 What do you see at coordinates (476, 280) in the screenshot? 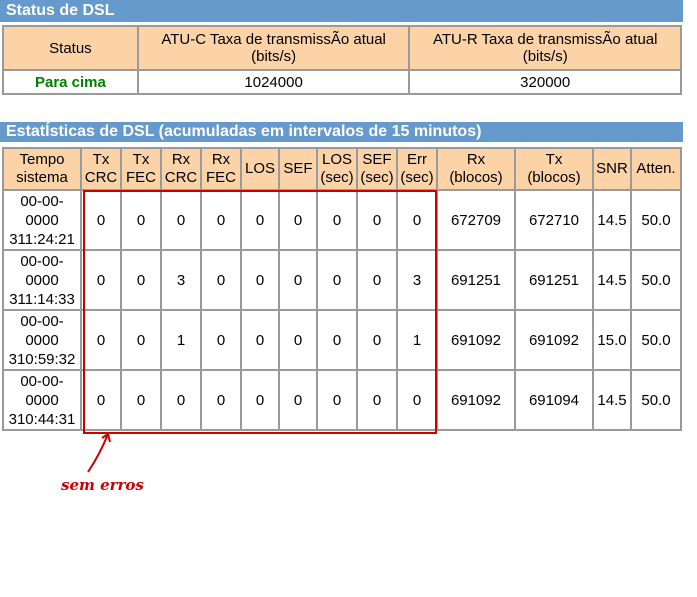
I see `cell-rx-blocks: 691251` at bounding box center [476, 280].